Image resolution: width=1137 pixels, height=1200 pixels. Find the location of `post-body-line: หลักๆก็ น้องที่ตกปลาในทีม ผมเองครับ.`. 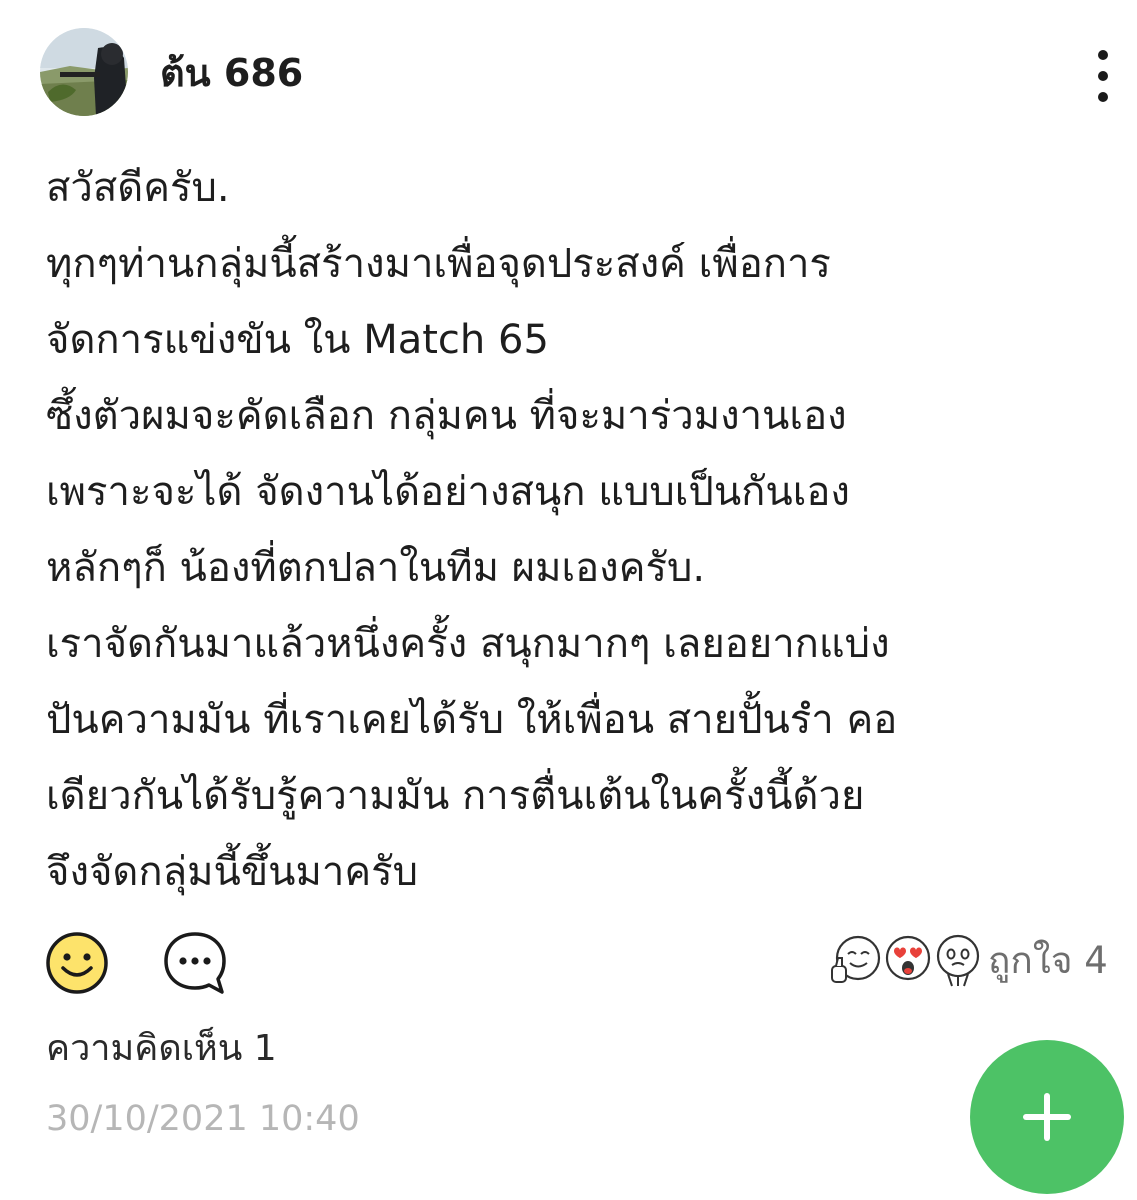

post-body-line: หลักๆก็ น้องที่ตกปลาในทีม ผมเองครับ. is located at coordinates (376, 568).